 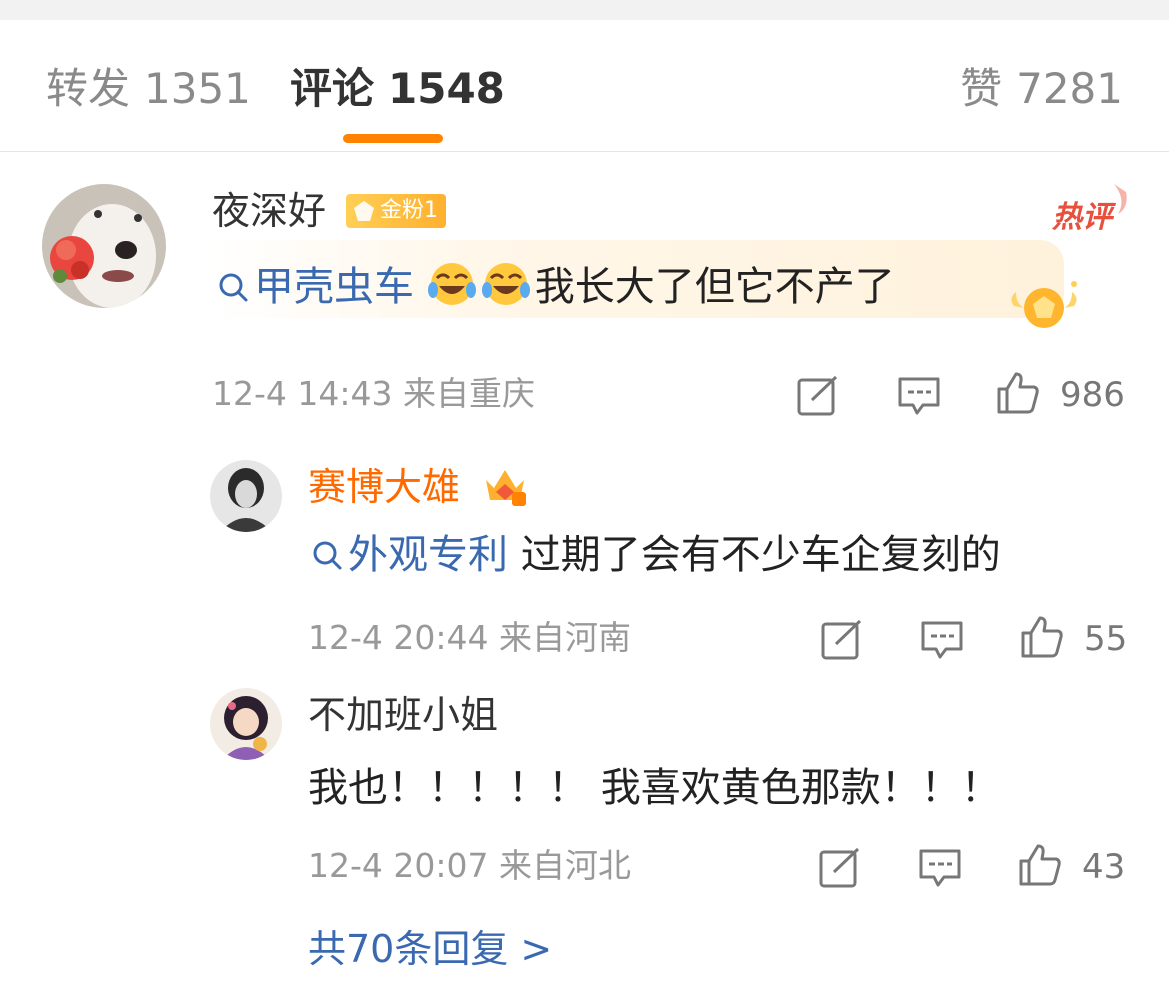 What do you see at coordinates (398, 637) in the screenshot?
I see `reply-time: 12-4 20:44` at bounding box center [398, 637].